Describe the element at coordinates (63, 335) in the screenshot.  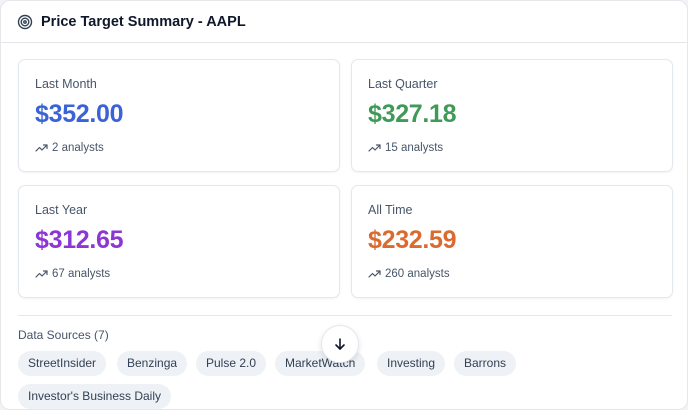
I see `data-sources-heading: Data Sources (7)` at that location.